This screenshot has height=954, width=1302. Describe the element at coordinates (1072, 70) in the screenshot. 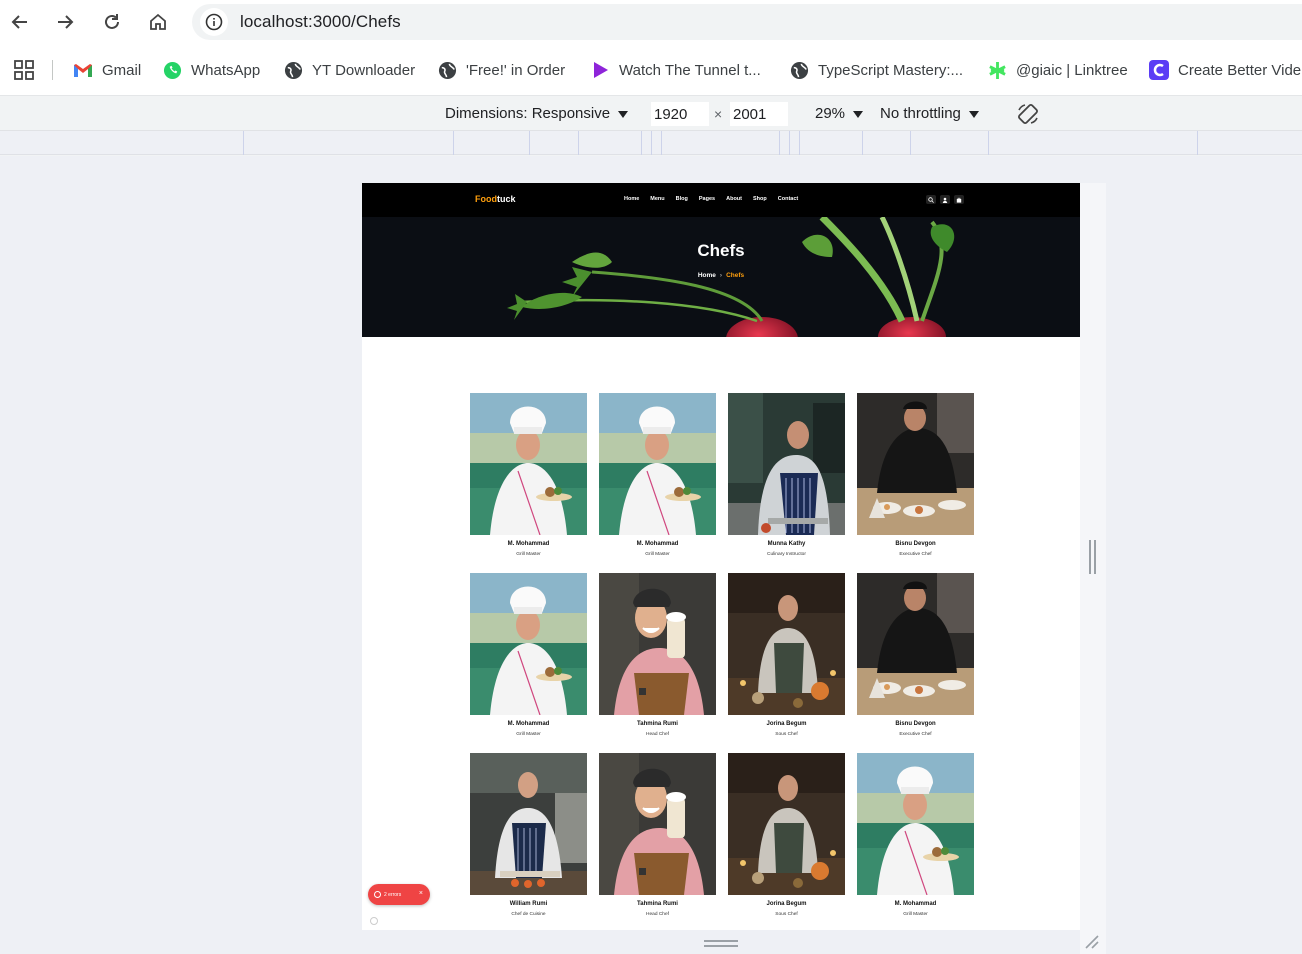

I see `bookmark-label: @giaic | Linktree` at that location.